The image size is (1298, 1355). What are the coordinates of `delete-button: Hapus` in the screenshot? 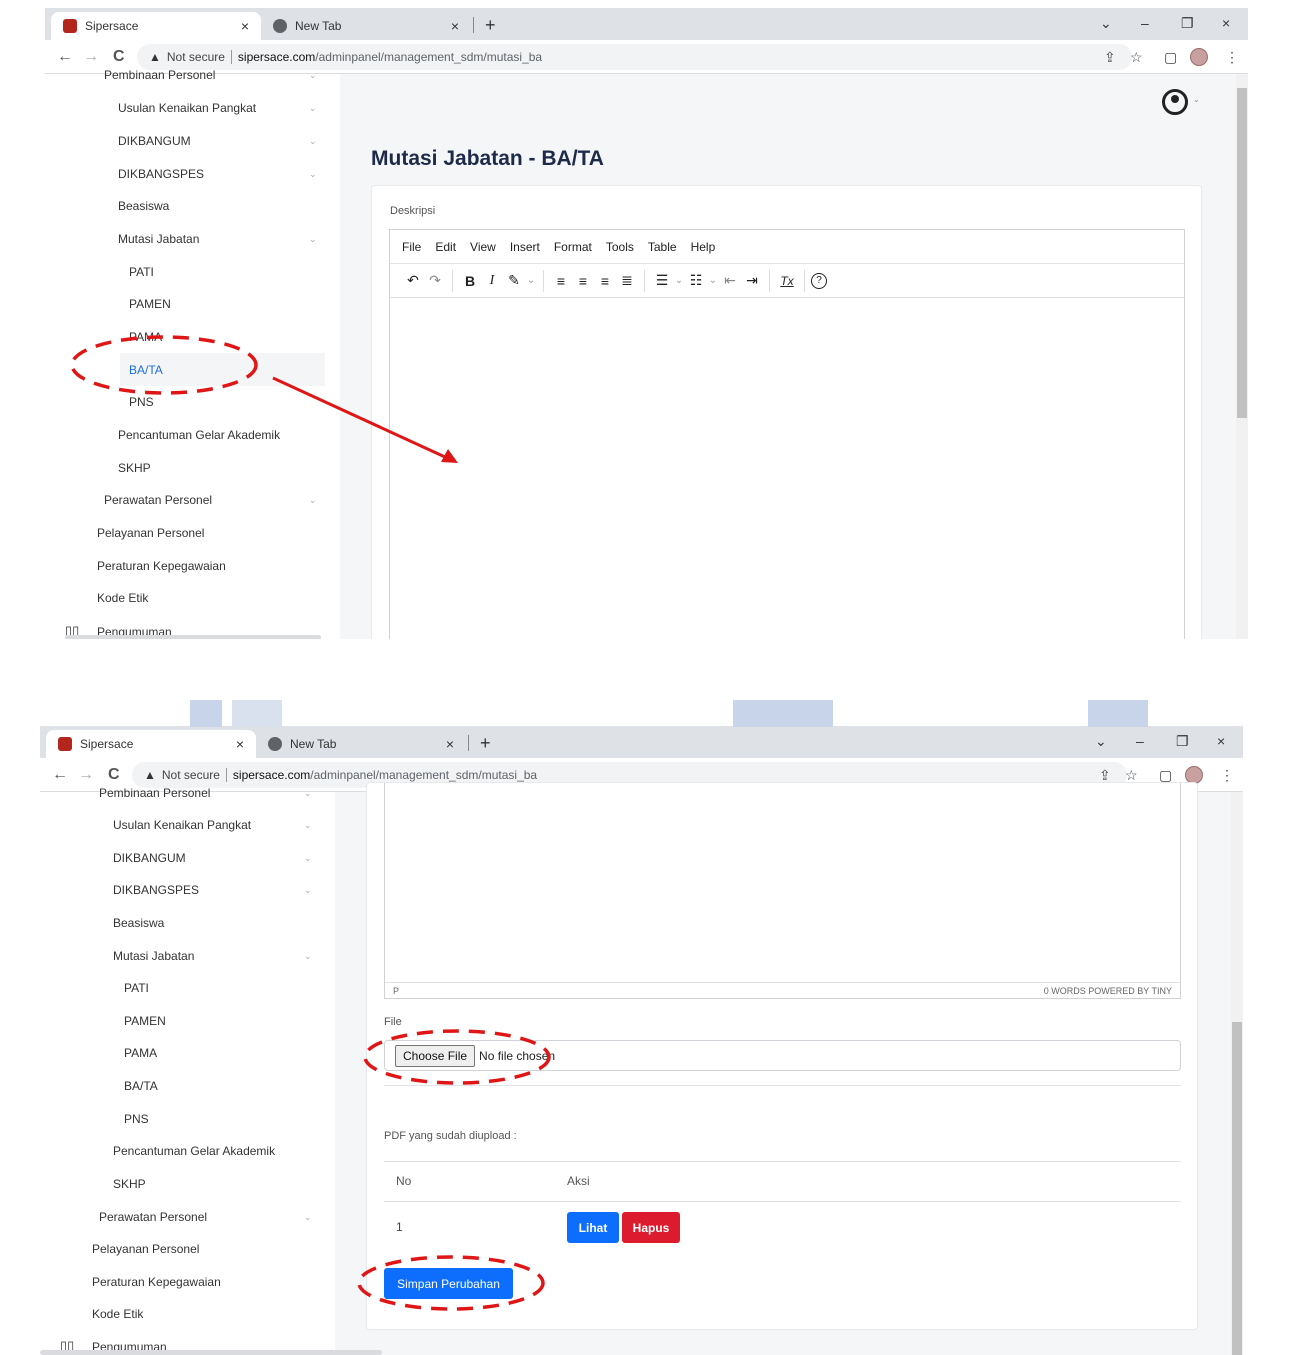 It's located at (651, 1227).